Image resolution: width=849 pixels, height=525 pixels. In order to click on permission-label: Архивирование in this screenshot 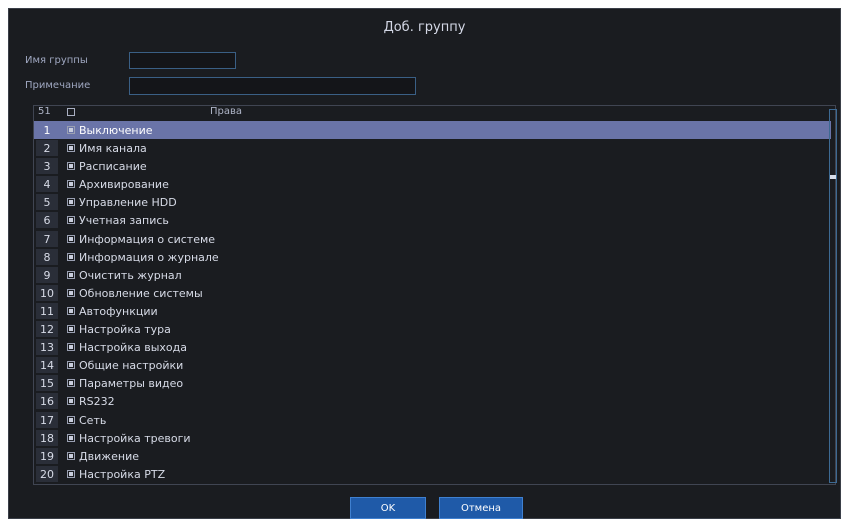, I will do `click(124, 185)`.